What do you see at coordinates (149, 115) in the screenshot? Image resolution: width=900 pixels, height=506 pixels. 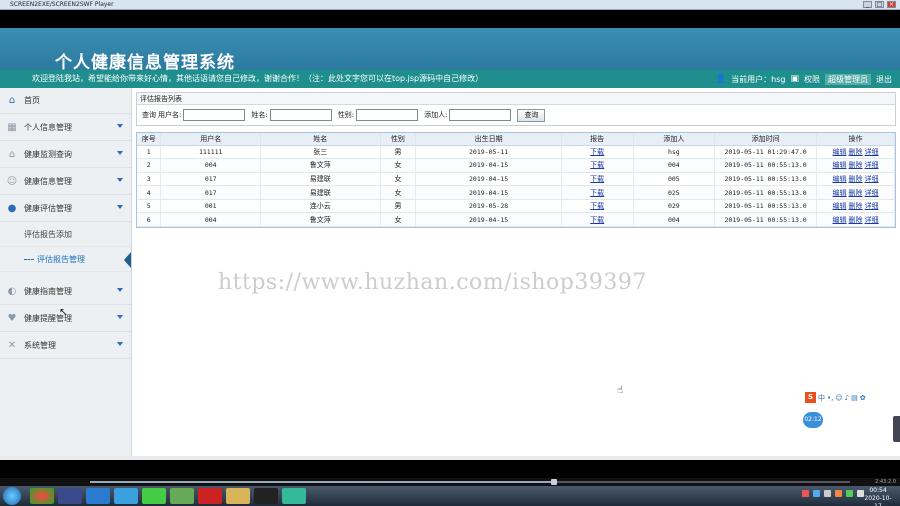 I see `search-prefix: 查询` at bounding box center [149, 115].